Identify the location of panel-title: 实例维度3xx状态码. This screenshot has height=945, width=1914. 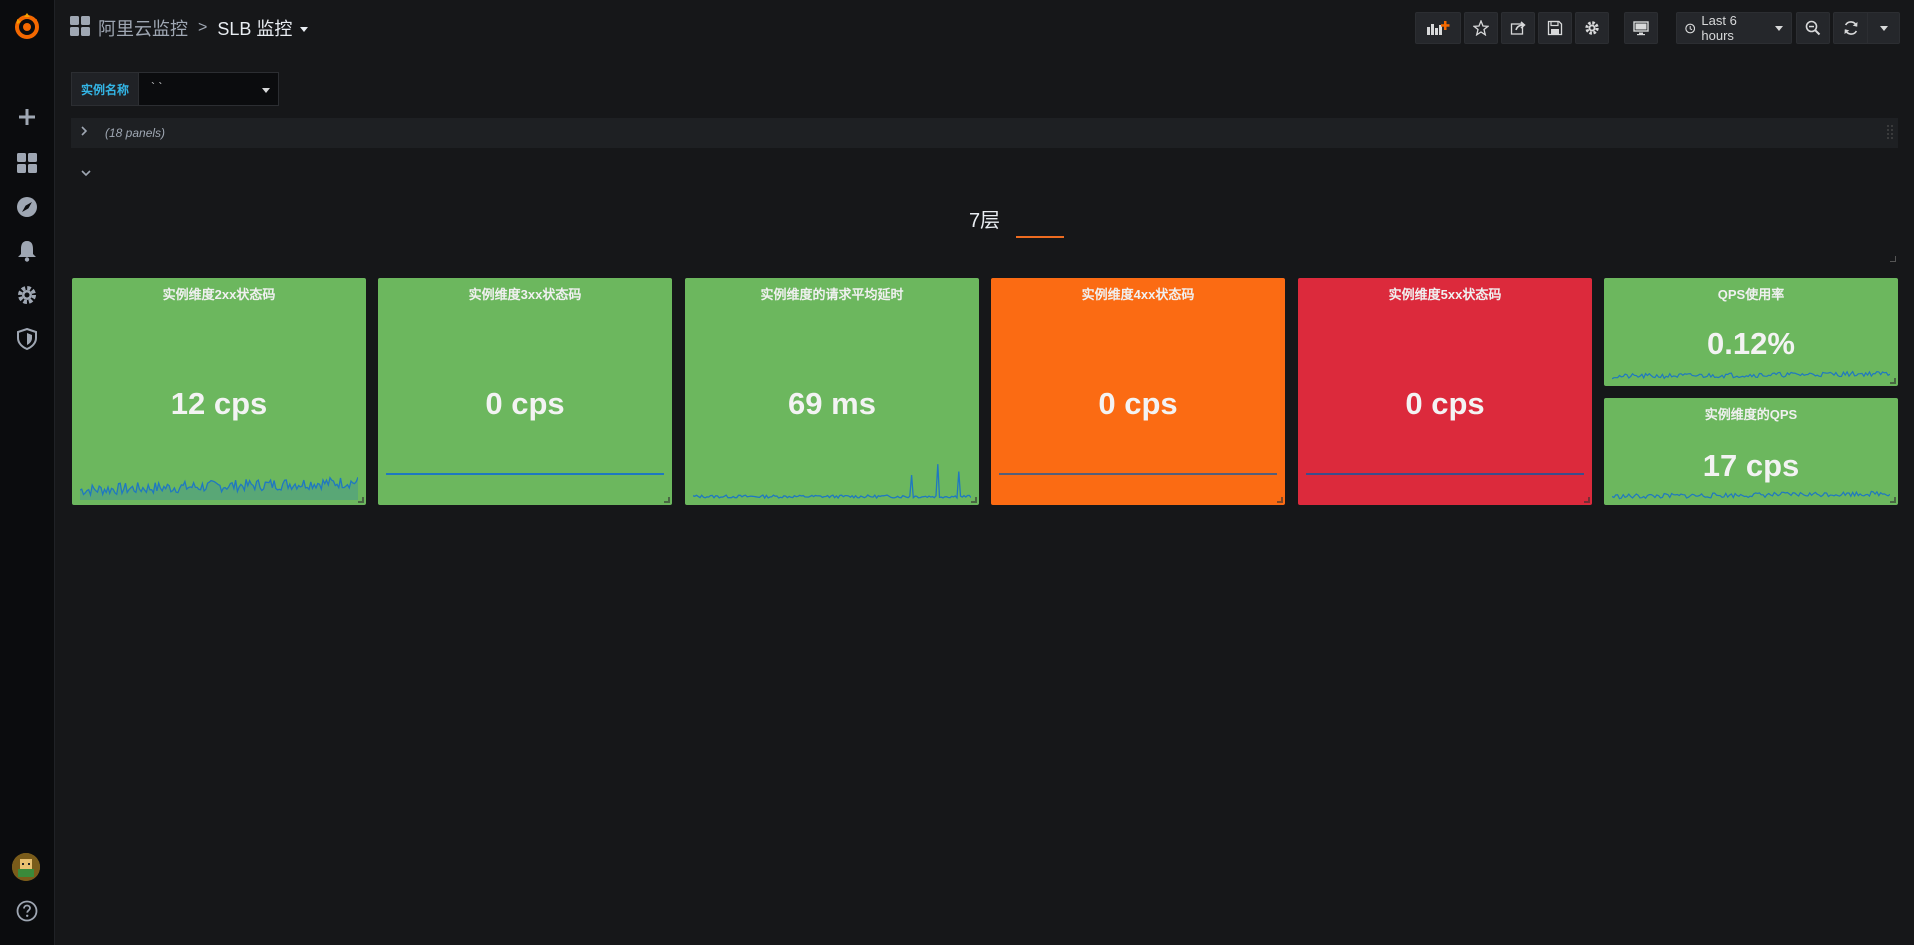
(525, 293).